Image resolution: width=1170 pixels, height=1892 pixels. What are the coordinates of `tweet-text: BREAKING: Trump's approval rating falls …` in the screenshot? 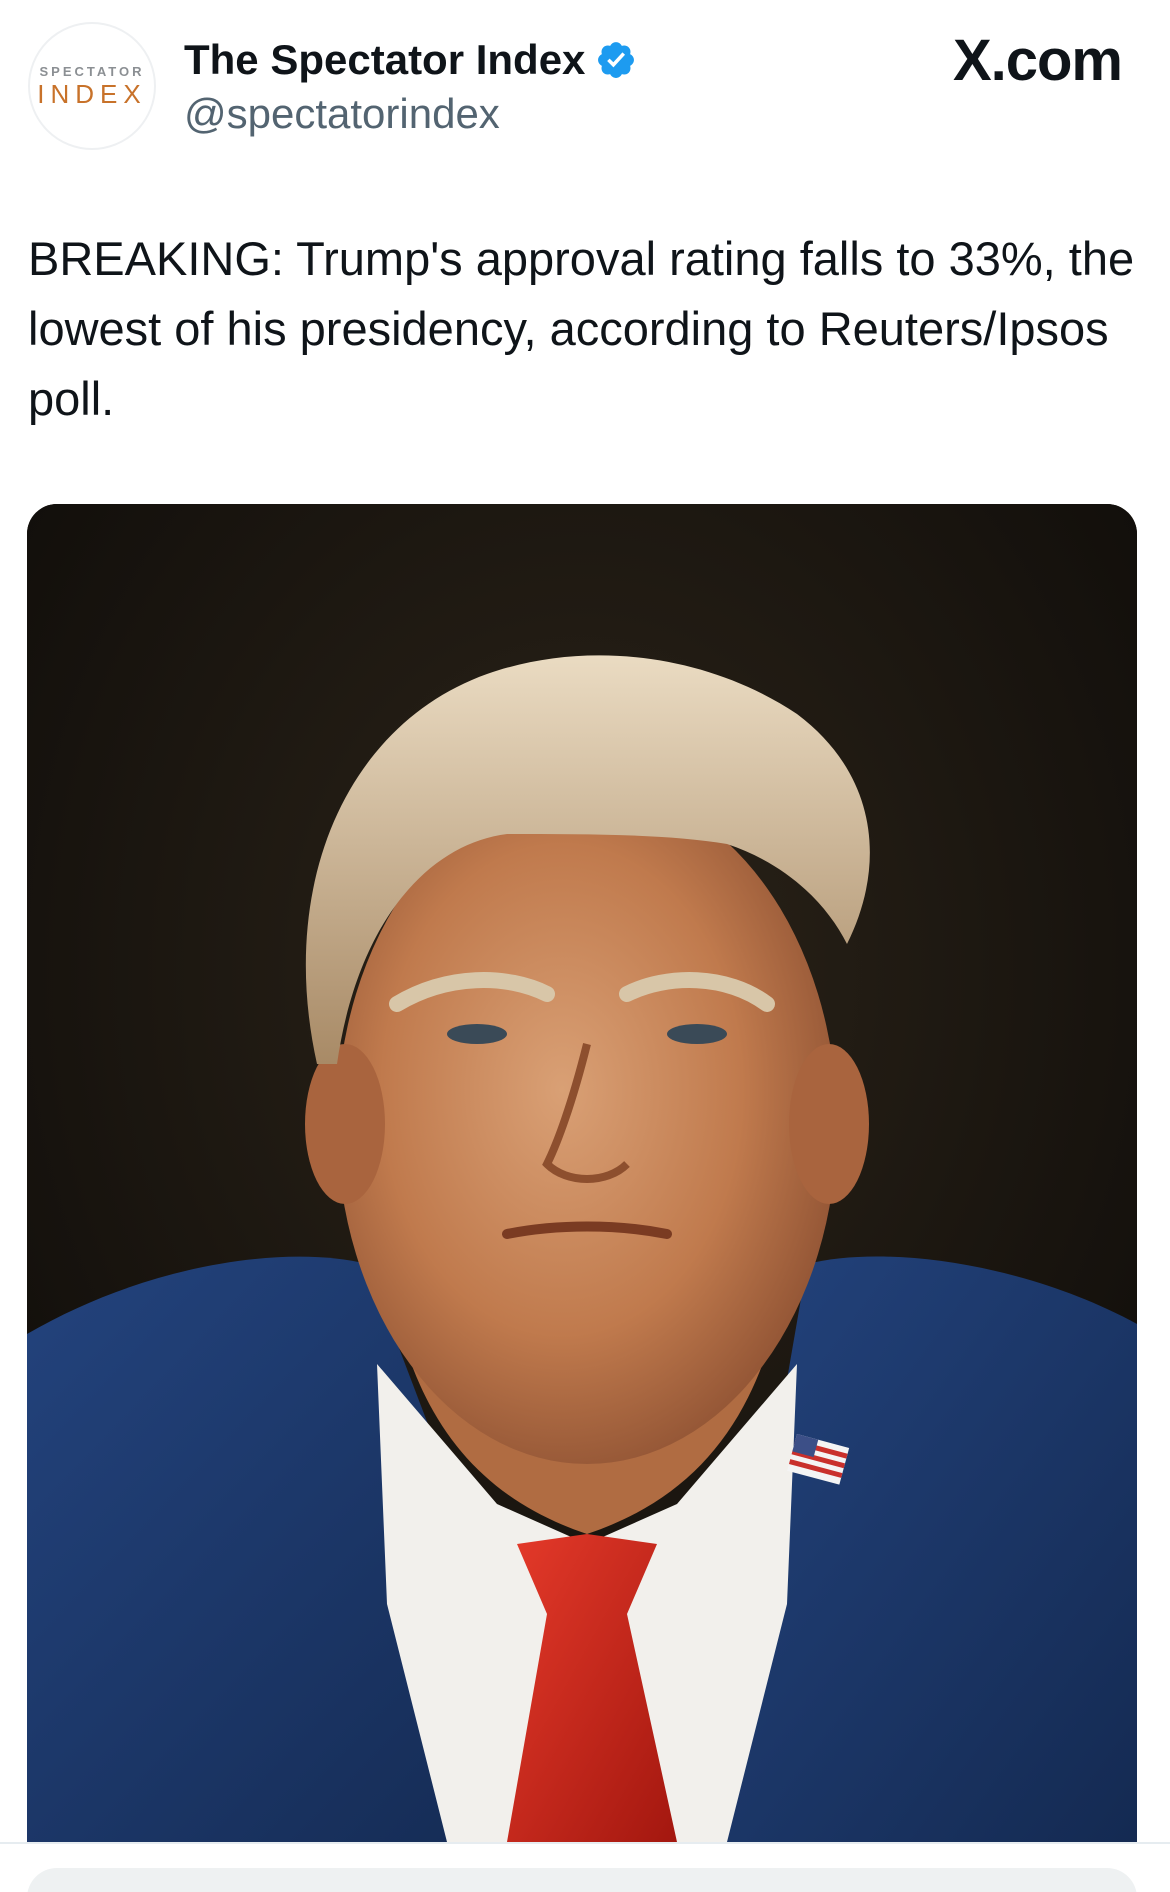 It's located at (581, 328).